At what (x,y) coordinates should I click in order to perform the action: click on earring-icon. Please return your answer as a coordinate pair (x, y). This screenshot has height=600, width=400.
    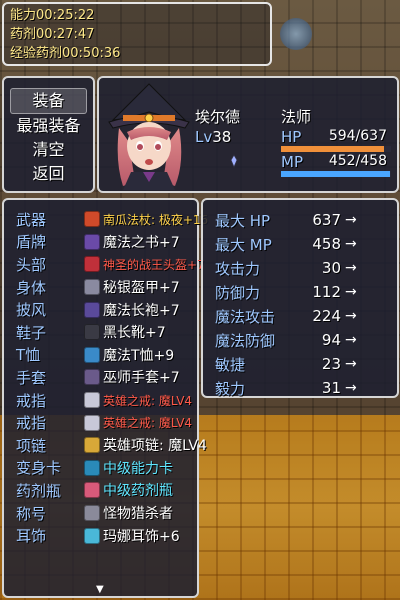
    Looking at the image, I should click on (92, 535).